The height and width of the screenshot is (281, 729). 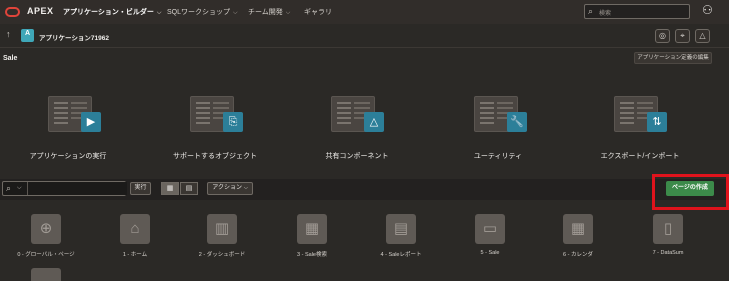 I want to click on app-icon, so click(x=27, y=35).